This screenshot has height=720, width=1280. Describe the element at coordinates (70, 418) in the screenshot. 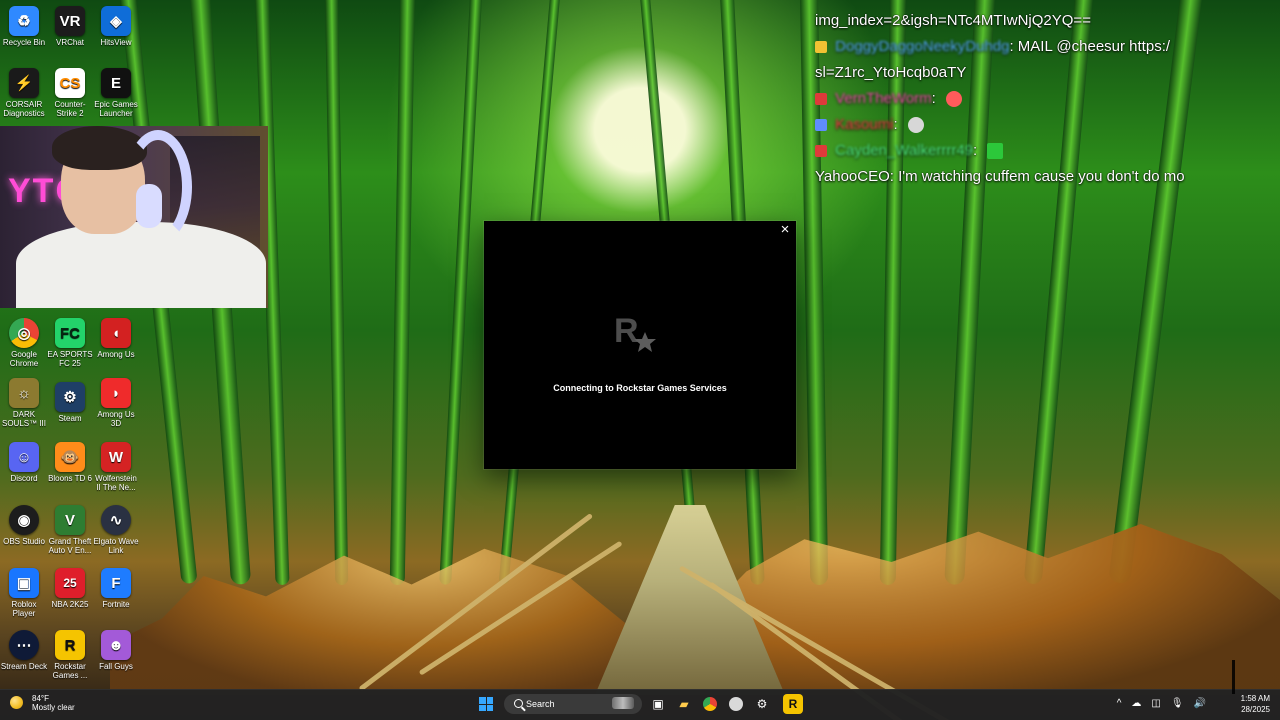

I see `desktop-icon-label: Steam` at that location.